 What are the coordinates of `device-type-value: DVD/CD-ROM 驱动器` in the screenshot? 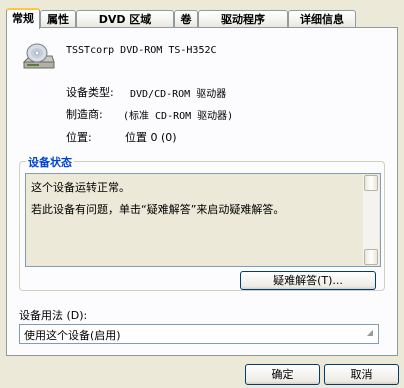 It's located at (178, 94).